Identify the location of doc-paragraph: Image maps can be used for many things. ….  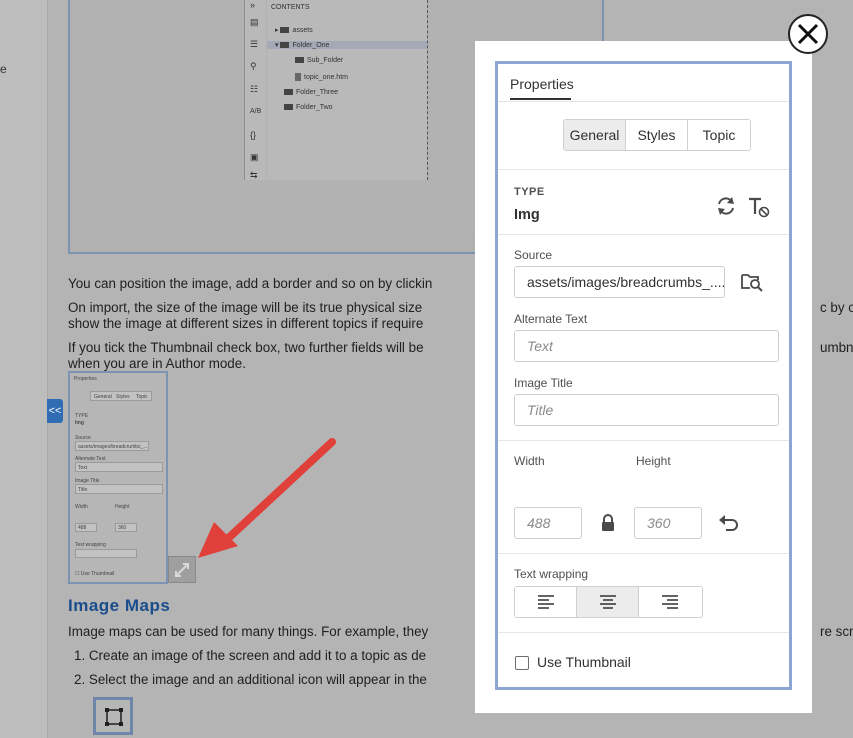
(248, 631).